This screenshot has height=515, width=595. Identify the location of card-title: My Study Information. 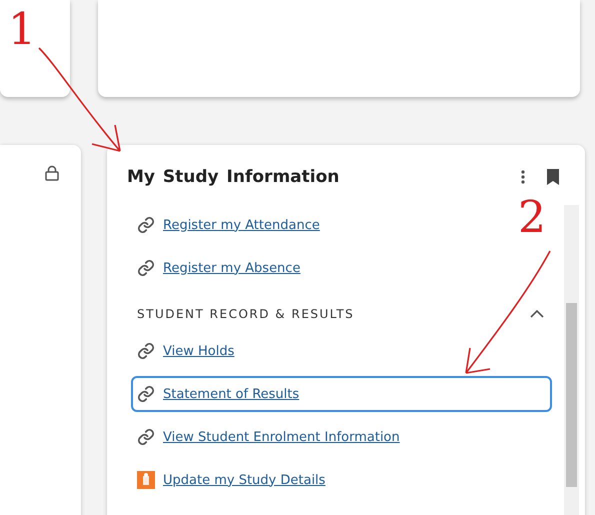
(233, 177).